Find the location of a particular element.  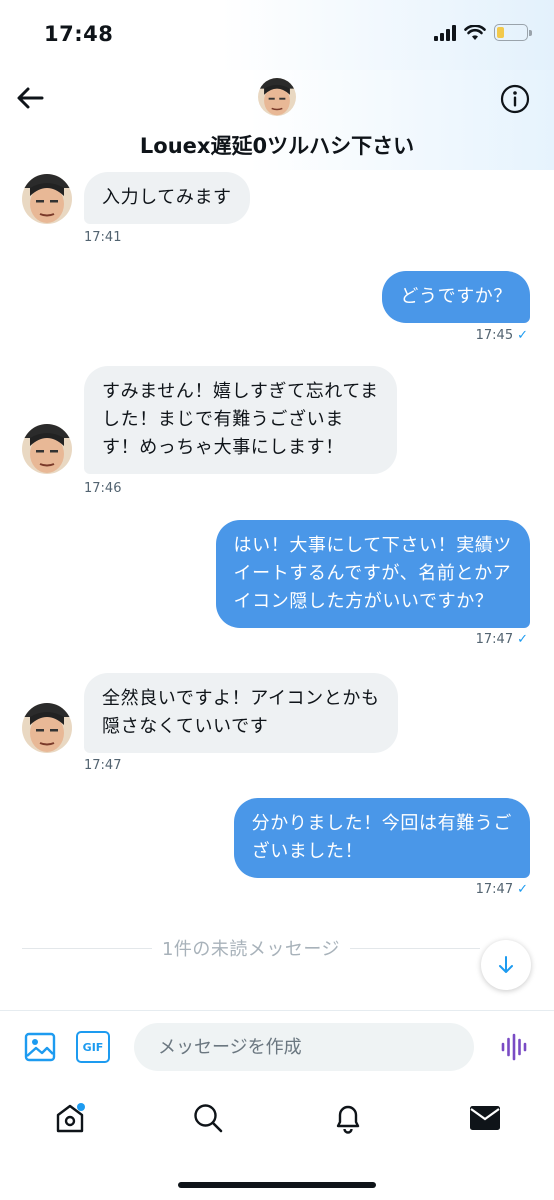

battery-icon is located at coordinates (513, 32).